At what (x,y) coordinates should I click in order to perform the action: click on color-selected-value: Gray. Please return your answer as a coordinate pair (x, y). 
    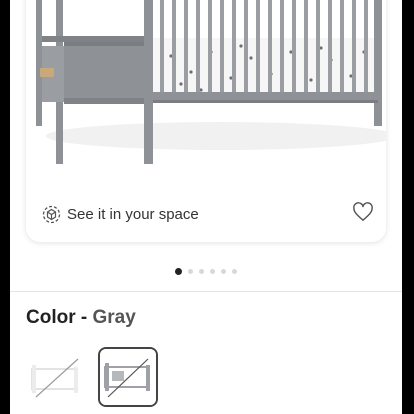
    Looking at the image, I should click on (114, 317).